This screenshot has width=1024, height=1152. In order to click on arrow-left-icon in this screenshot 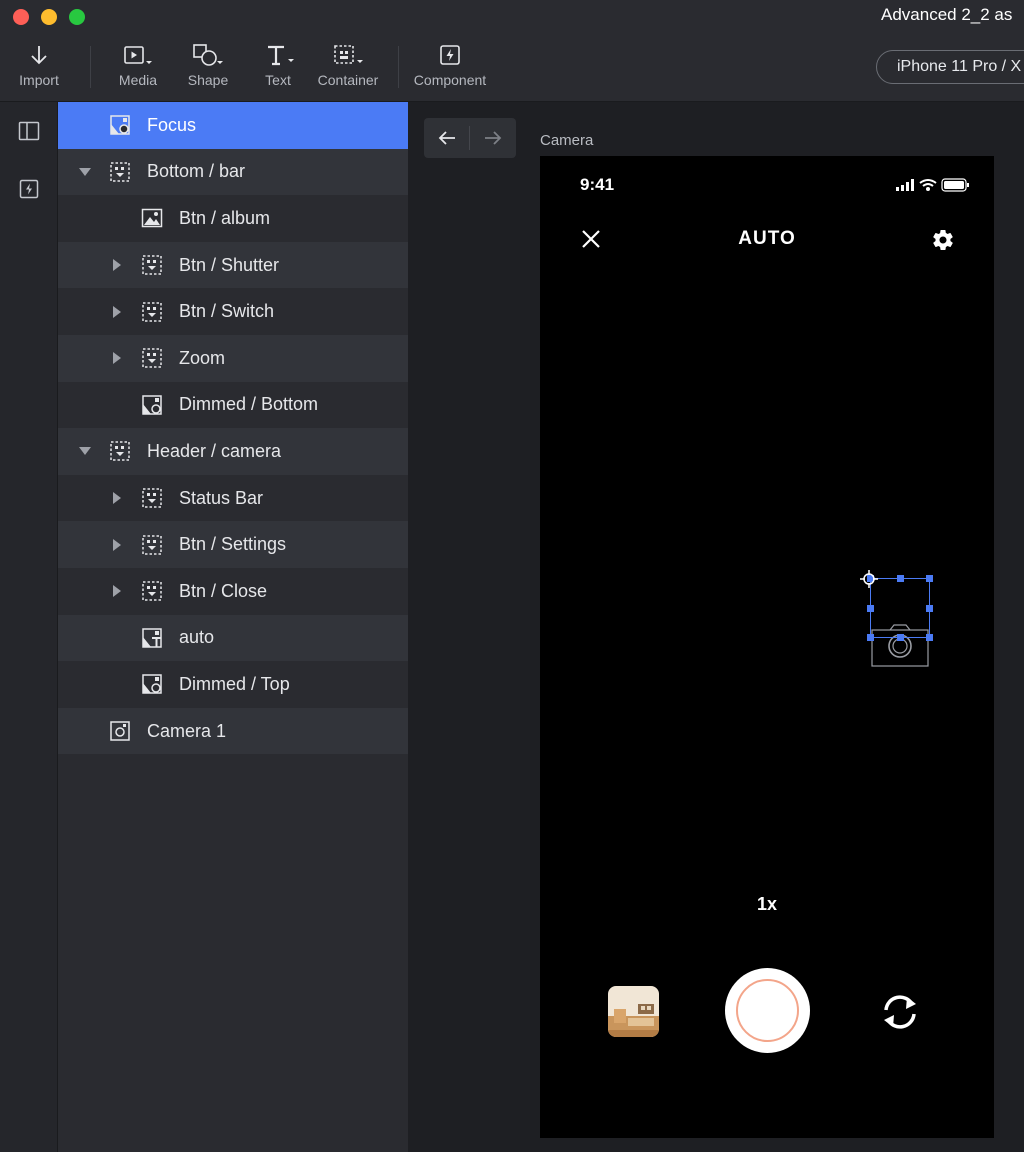, I will do `click(446, 138)`.